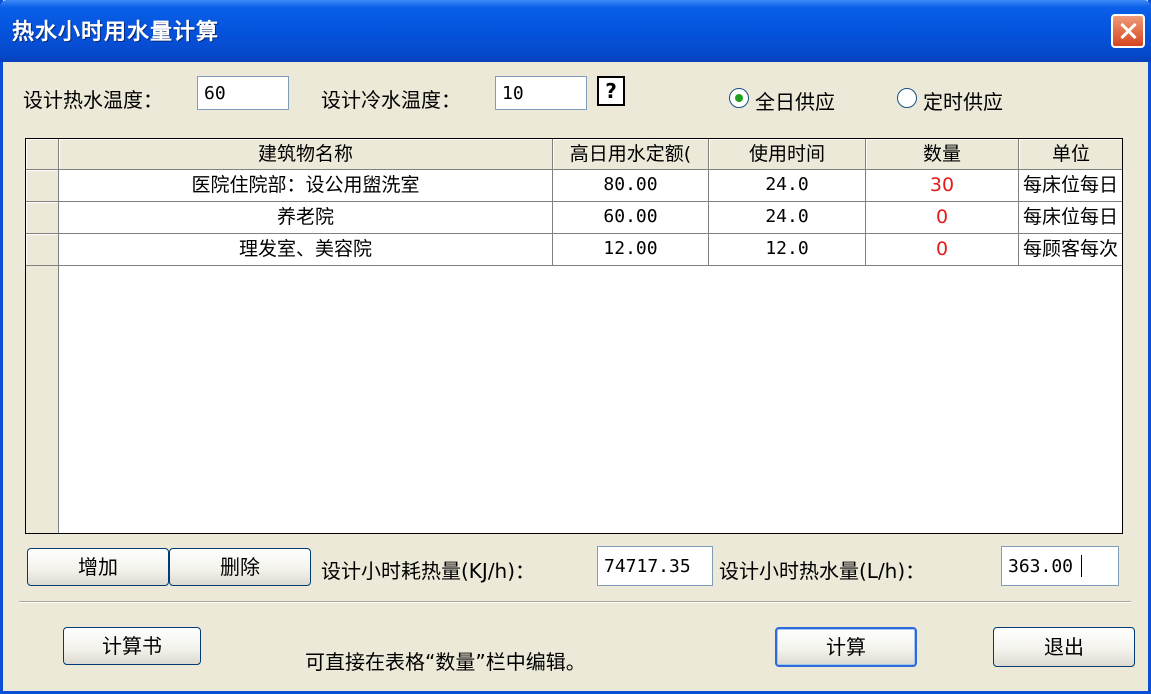 The width and height of the screenshot is (1151, 694). What do you see at coordinates (1081, 566) in the screenshot?
I see `text-caret` at bounding box center [1081, 566].